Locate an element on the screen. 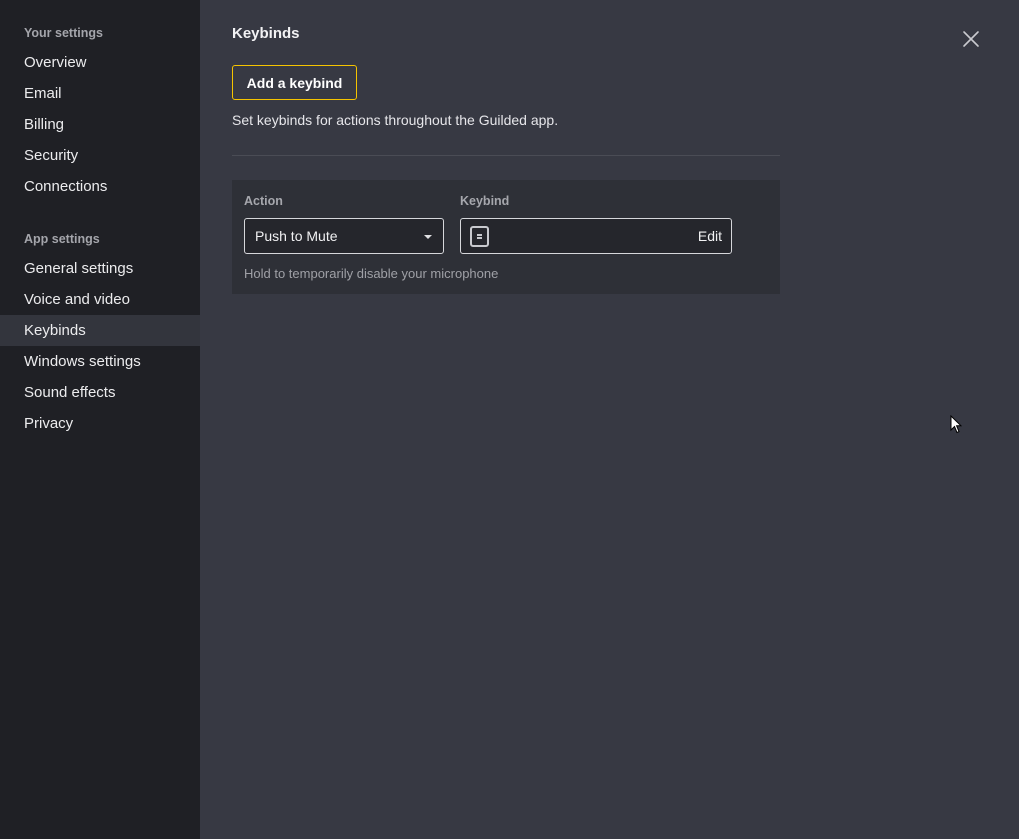 Image resolution: width=1019 pixels, height=839 pixels. sidebar-item-voice-and-video: Voice and video is located at coordinates (100, 299).